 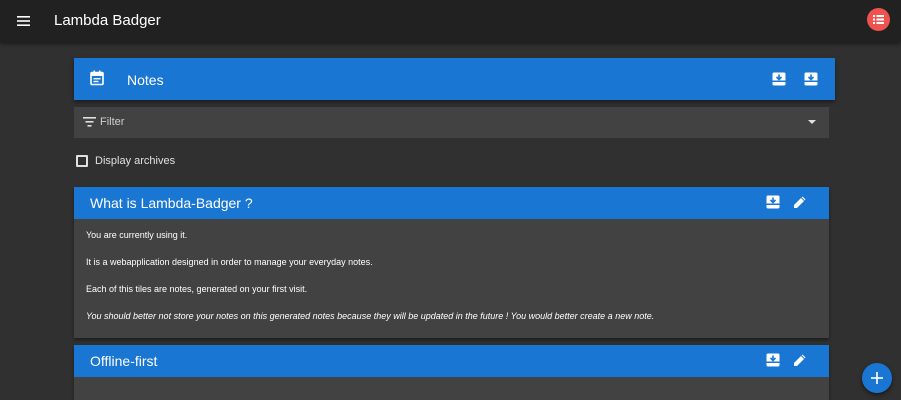 I want to click on filter-select: Filter, so click(x=451, y=122).